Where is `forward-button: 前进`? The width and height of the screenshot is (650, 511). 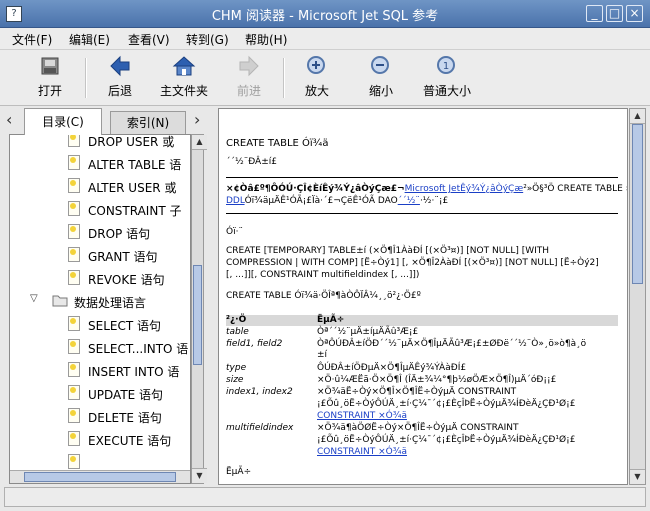 forward-button: 前进 is located at coordinates (249, 76).